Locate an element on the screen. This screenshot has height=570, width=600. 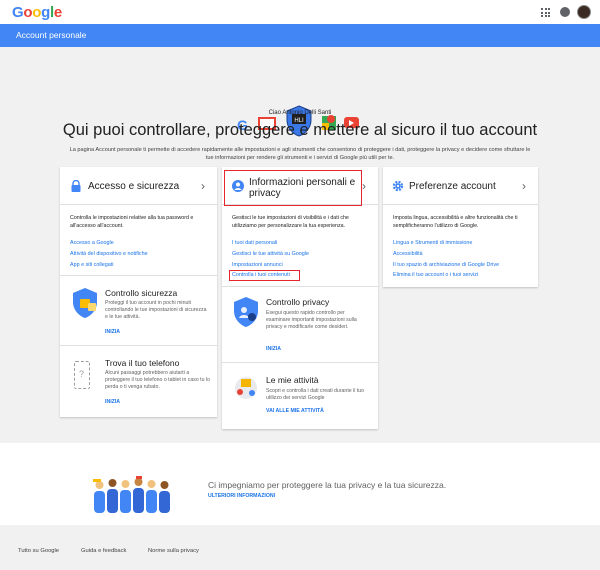
card-security-title: Accesso e sicurezza is located at coordinates (134, 186).